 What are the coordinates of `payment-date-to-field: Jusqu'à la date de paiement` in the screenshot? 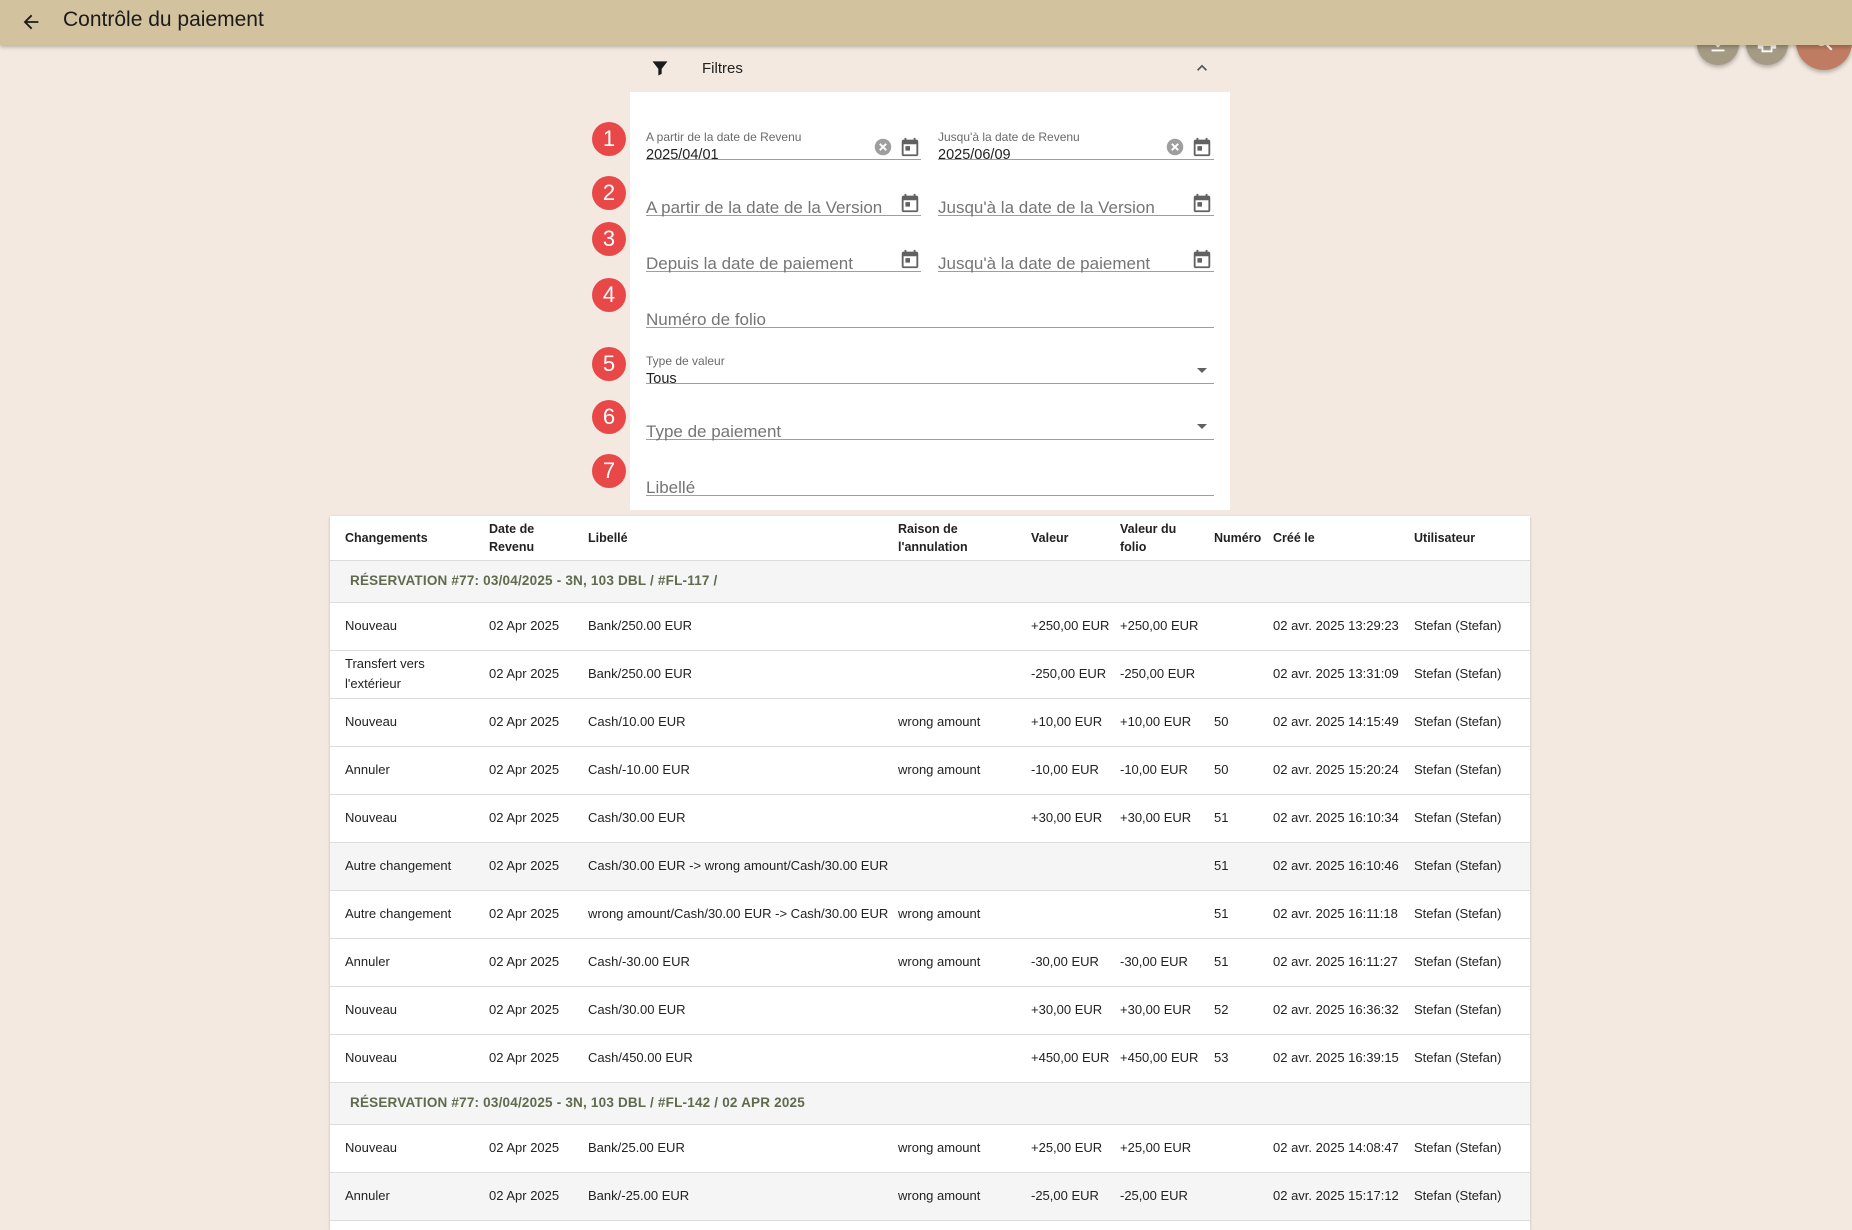 It's located at (1076, 244).